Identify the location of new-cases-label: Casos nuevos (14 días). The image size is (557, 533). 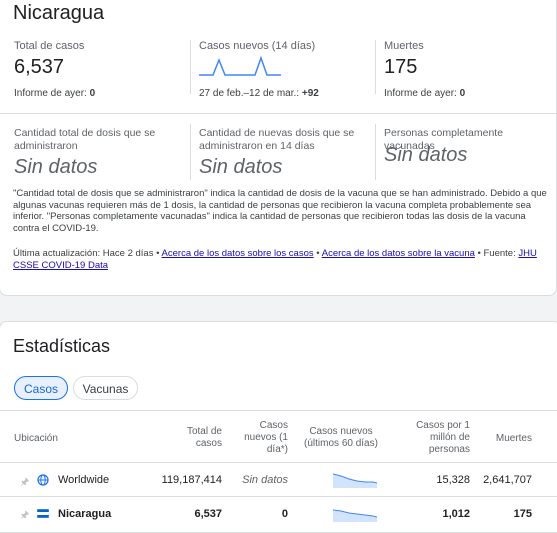
(257, 46).